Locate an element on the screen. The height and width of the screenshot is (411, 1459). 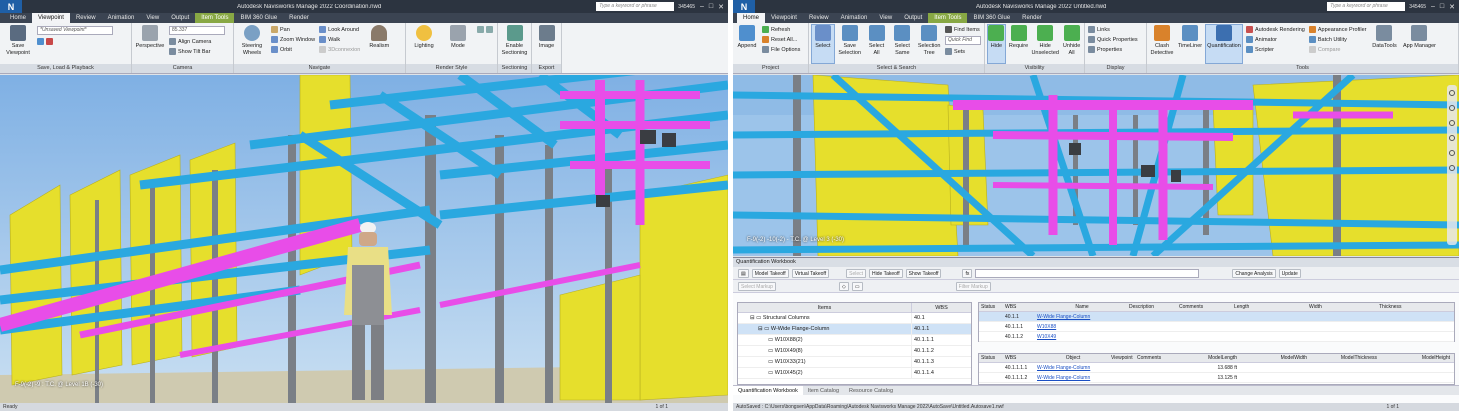
tab-item-catalog: Item Catalog is located at coordinates (823, 390).